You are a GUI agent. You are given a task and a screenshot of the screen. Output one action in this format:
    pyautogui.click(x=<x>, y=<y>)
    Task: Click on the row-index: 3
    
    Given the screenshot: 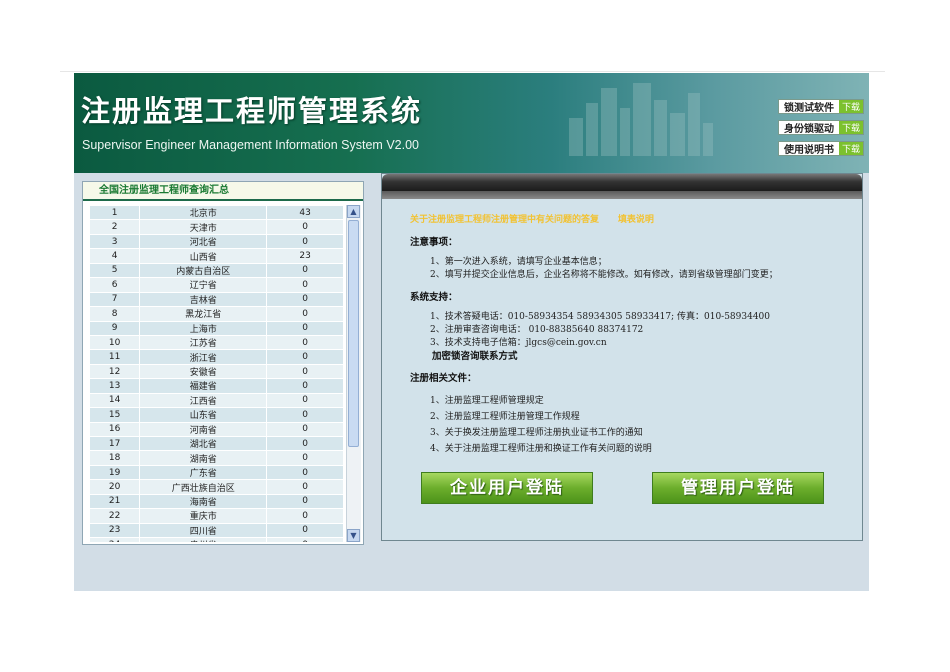 What is the action you would take?
    pyautogui.click(x=115, y=241)
    